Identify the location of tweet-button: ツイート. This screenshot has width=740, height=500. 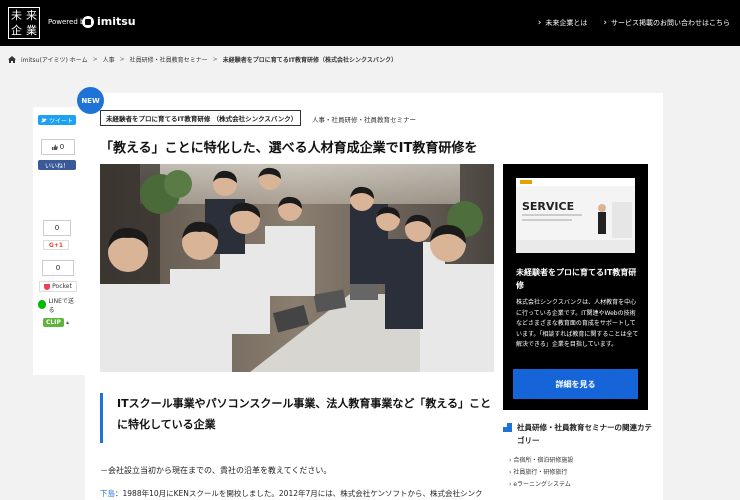
(57, 120).